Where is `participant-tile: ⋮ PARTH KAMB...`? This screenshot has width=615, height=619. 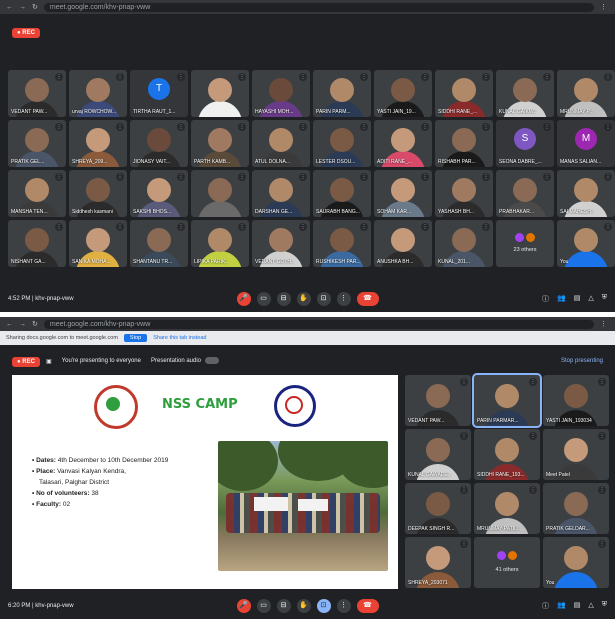
participant-tile: ⋮ PARTH KAMB... is located at coordinates (220, 143).